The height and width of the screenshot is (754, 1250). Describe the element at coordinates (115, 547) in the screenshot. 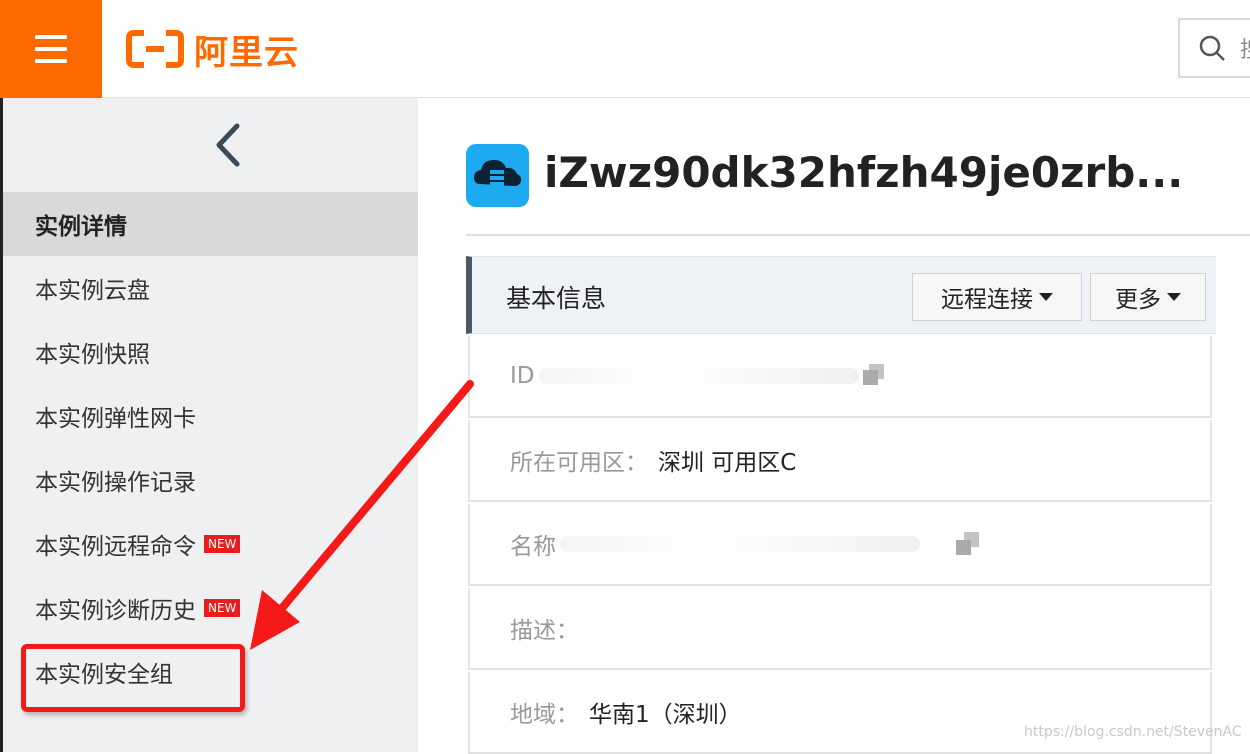

I see `sidebar-item-label: 本实例远程命令` at that location.